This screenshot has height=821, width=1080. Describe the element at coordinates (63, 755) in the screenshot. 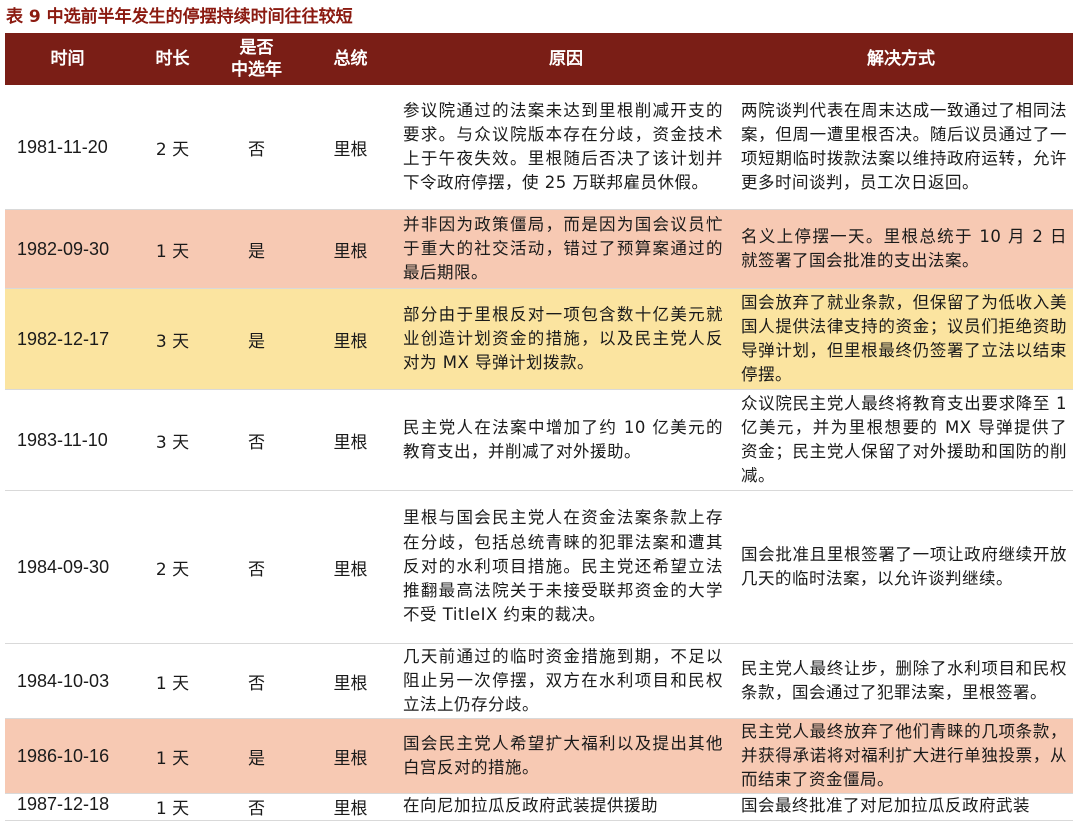

I see `cell-date: 1986-10-16` at that location.